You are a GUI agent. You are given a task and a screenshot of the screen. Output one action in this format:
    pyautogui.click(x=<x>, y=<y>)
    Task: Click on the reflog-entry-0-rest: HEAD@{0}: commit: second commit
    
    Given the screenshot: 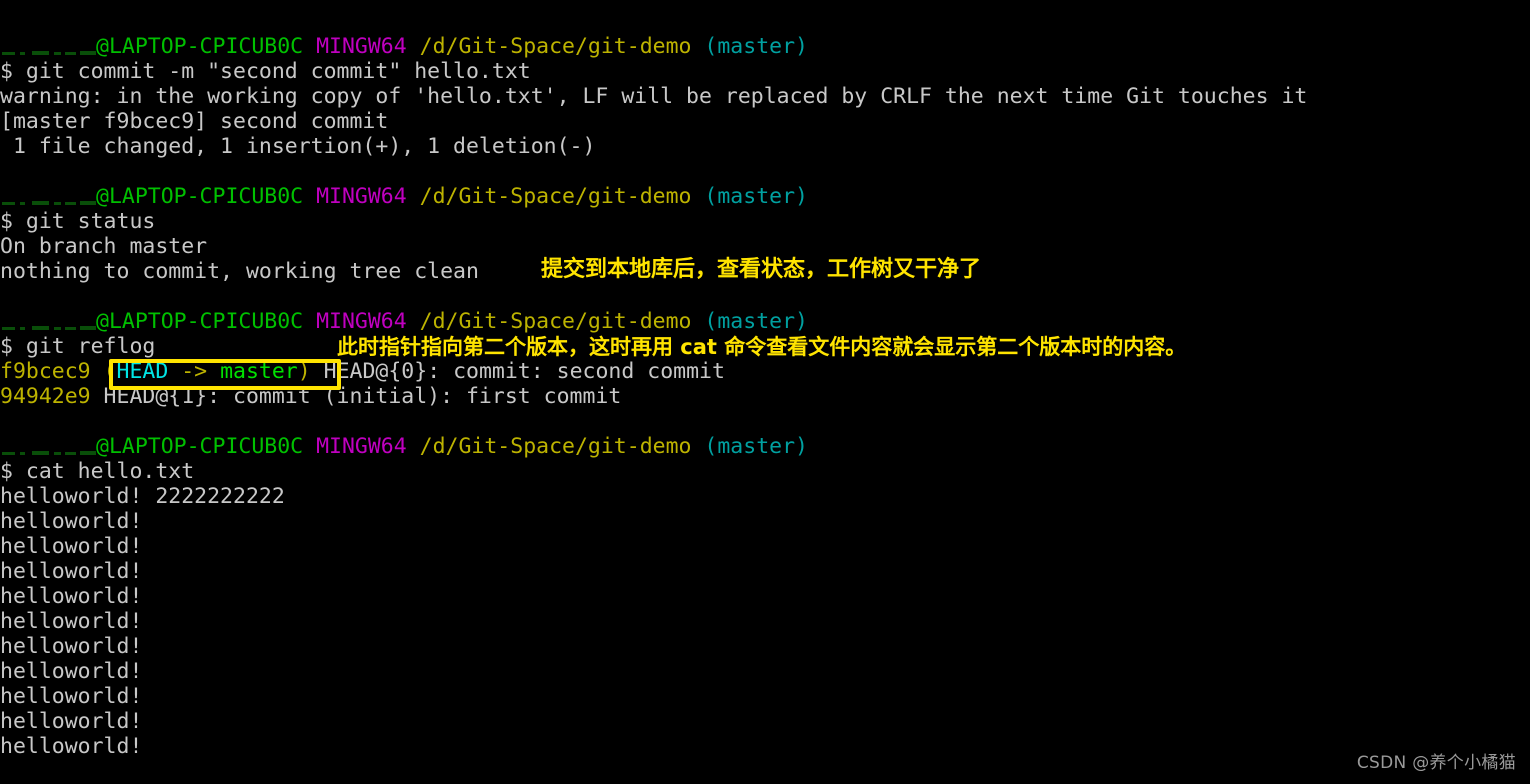 What is the action you would take?
    pyautogui.click(x=517, y=371)
    